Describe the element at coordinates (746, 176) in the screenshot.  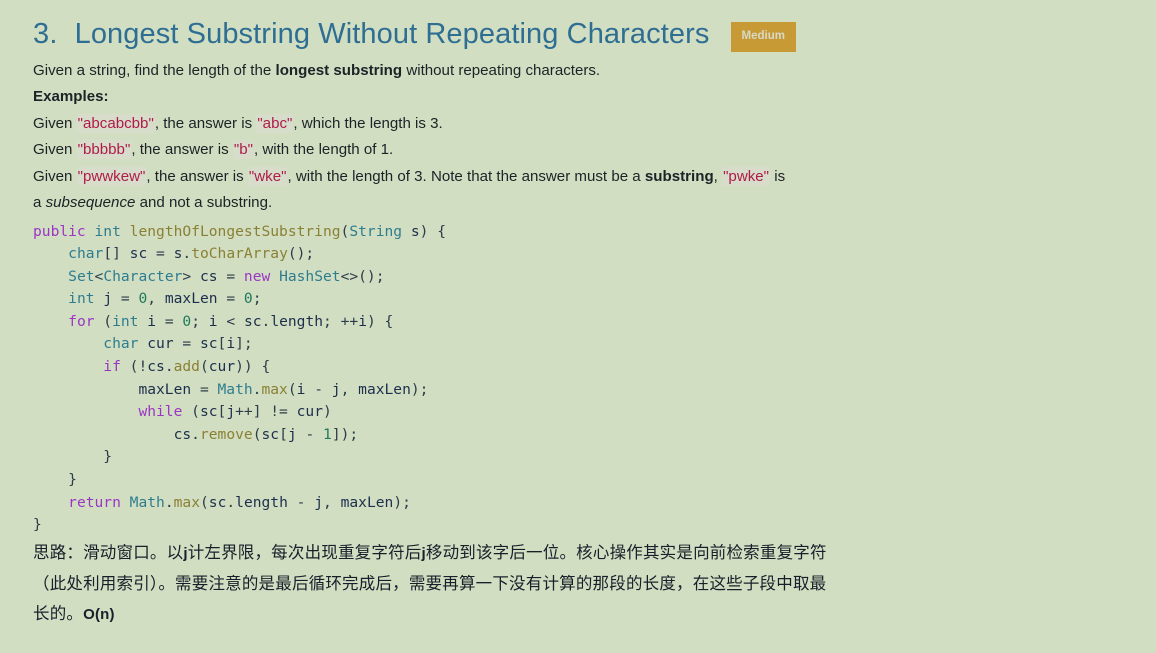
I see `example-counterexample-code: "pwke"` at that location.